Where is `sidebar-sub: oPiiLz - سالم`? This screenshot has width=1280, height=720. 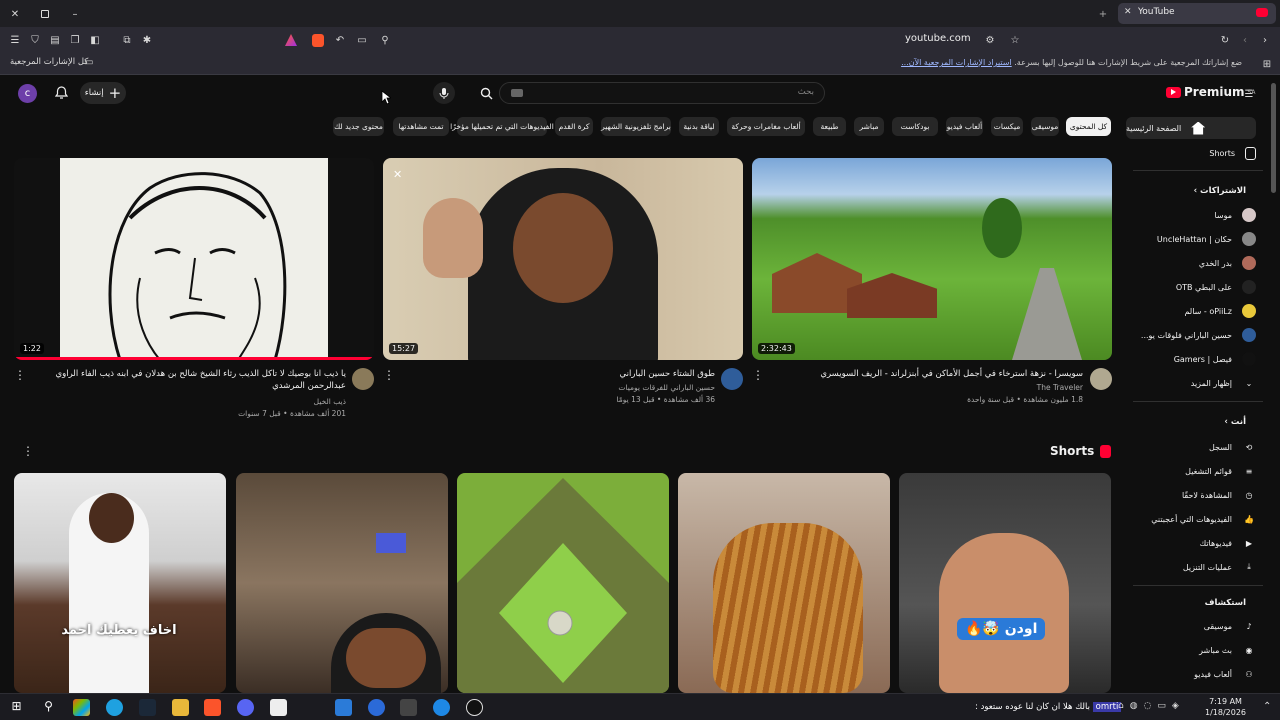 sidebar-sub: oPiiLz - سالم is located at coordinates (1220, 311).